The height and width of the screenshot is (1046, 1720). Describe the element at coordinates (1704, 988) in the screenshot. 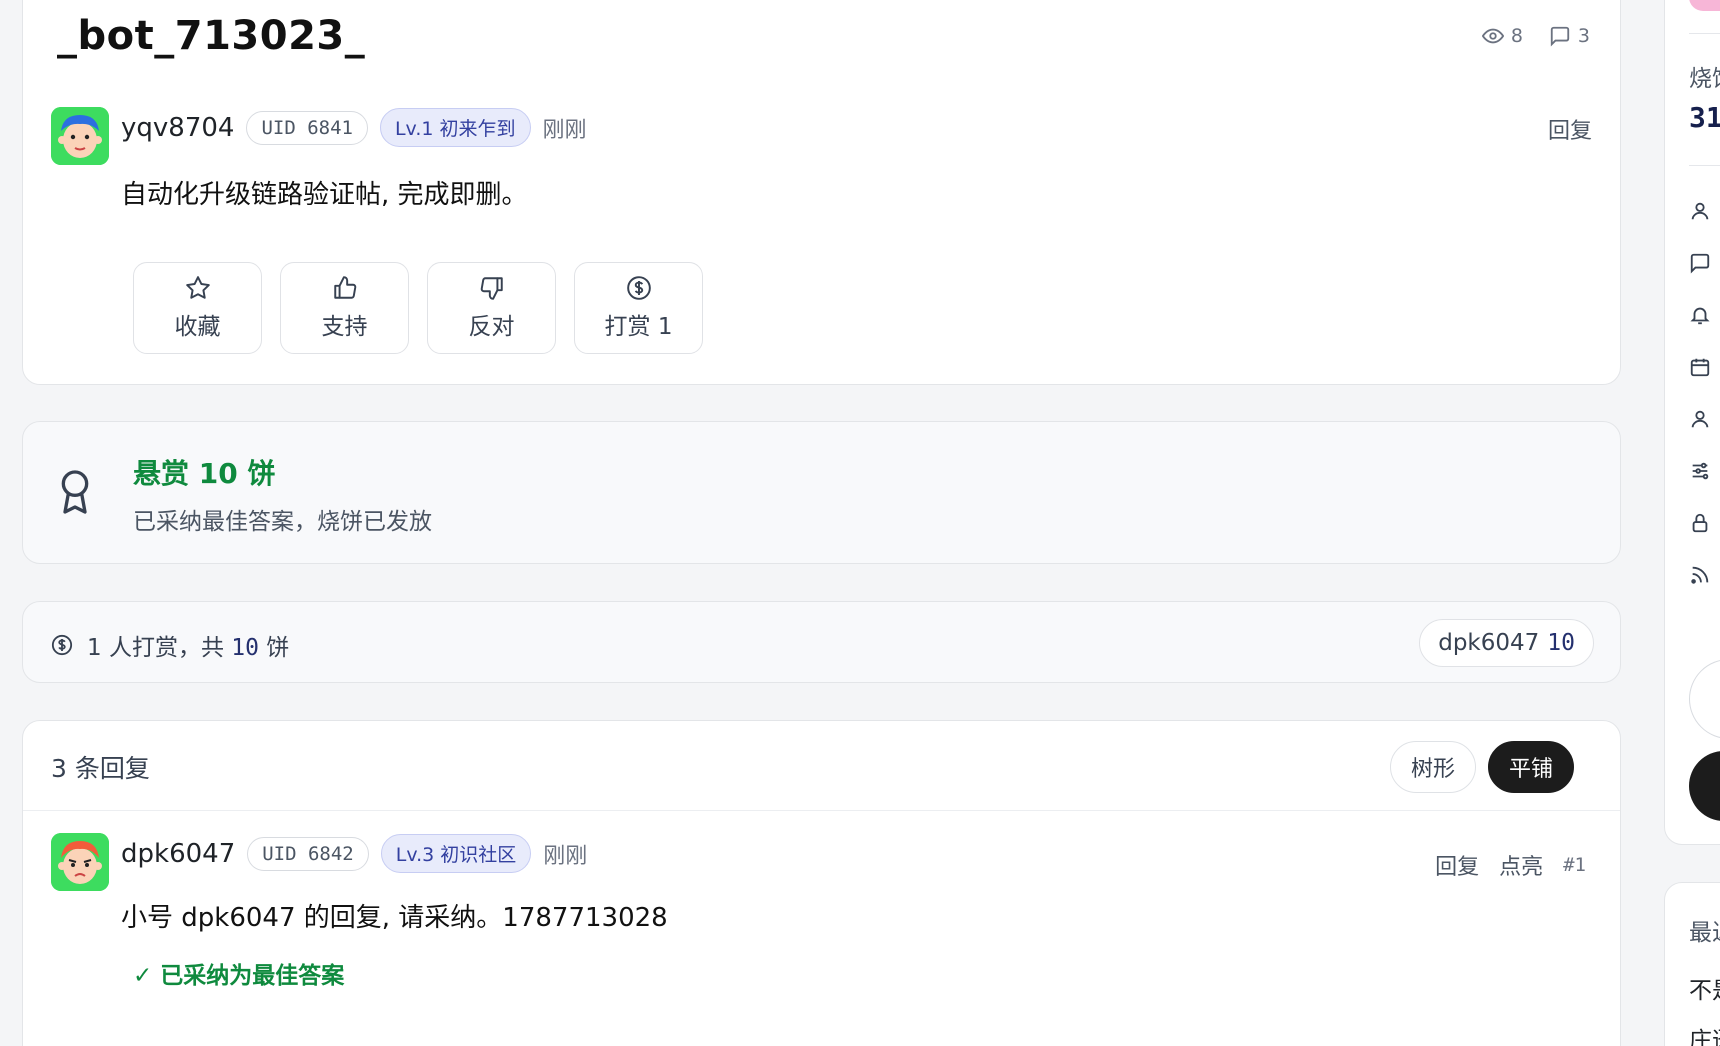

I see `sidebar-recent-item: 不是` at that location.